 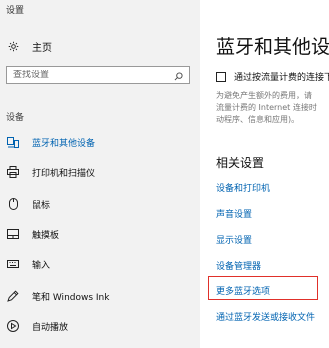 I want to click on pen-icon, so click(x=13, y=296).